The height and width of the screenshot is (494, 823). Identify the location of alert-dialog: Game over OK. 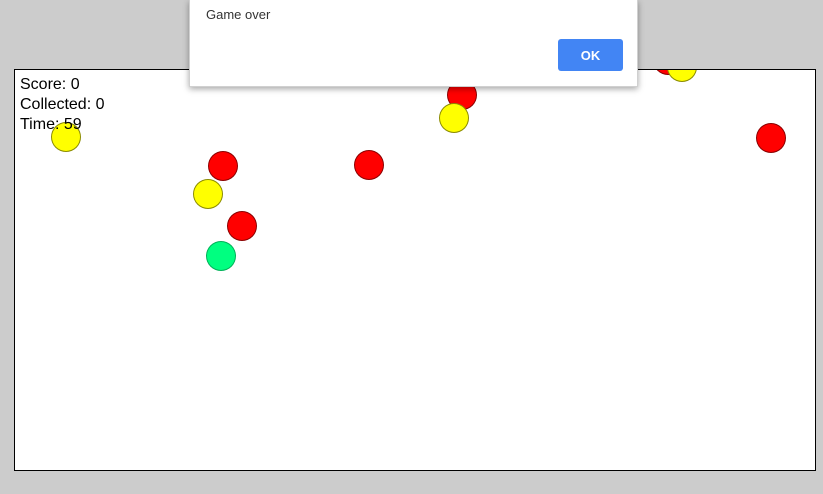
(413, 43).